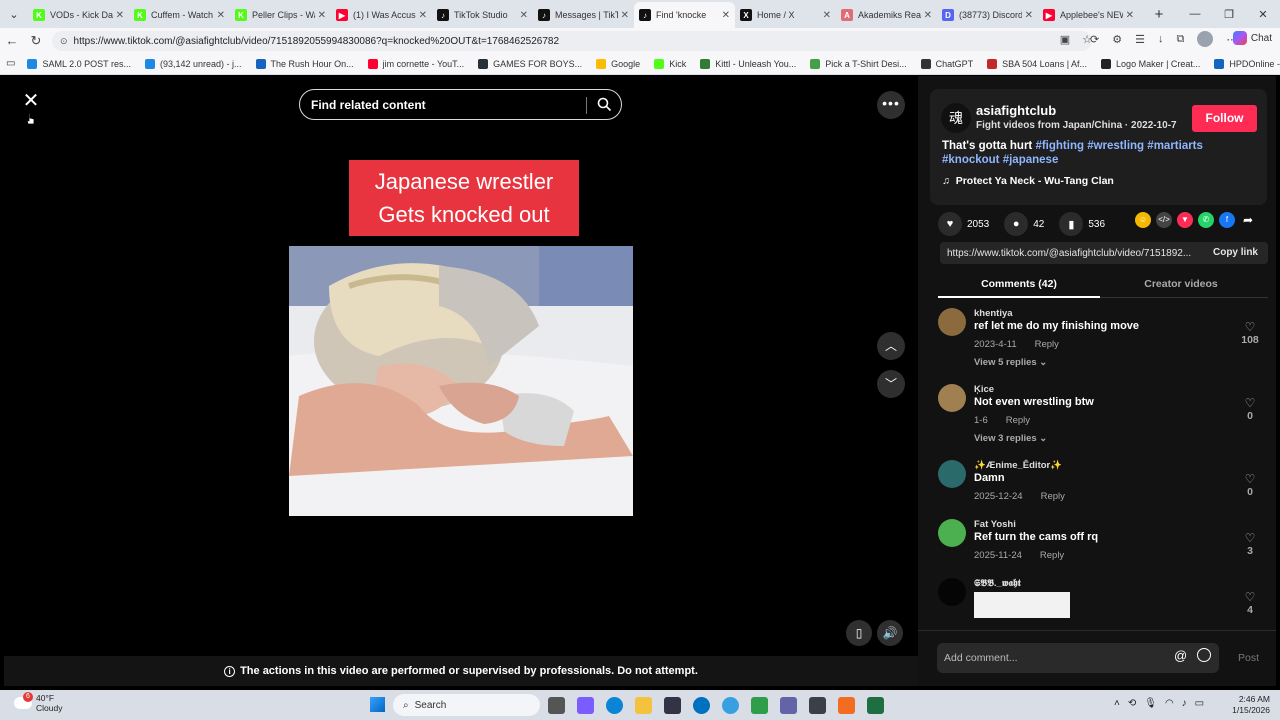 Image resolution: width=1280 pixels, height=720 pixels. What do you see at coordinates (1169, 703) in the screenshot?
I see `wifi-icon: ◠` at bounding box center [1169, 703].